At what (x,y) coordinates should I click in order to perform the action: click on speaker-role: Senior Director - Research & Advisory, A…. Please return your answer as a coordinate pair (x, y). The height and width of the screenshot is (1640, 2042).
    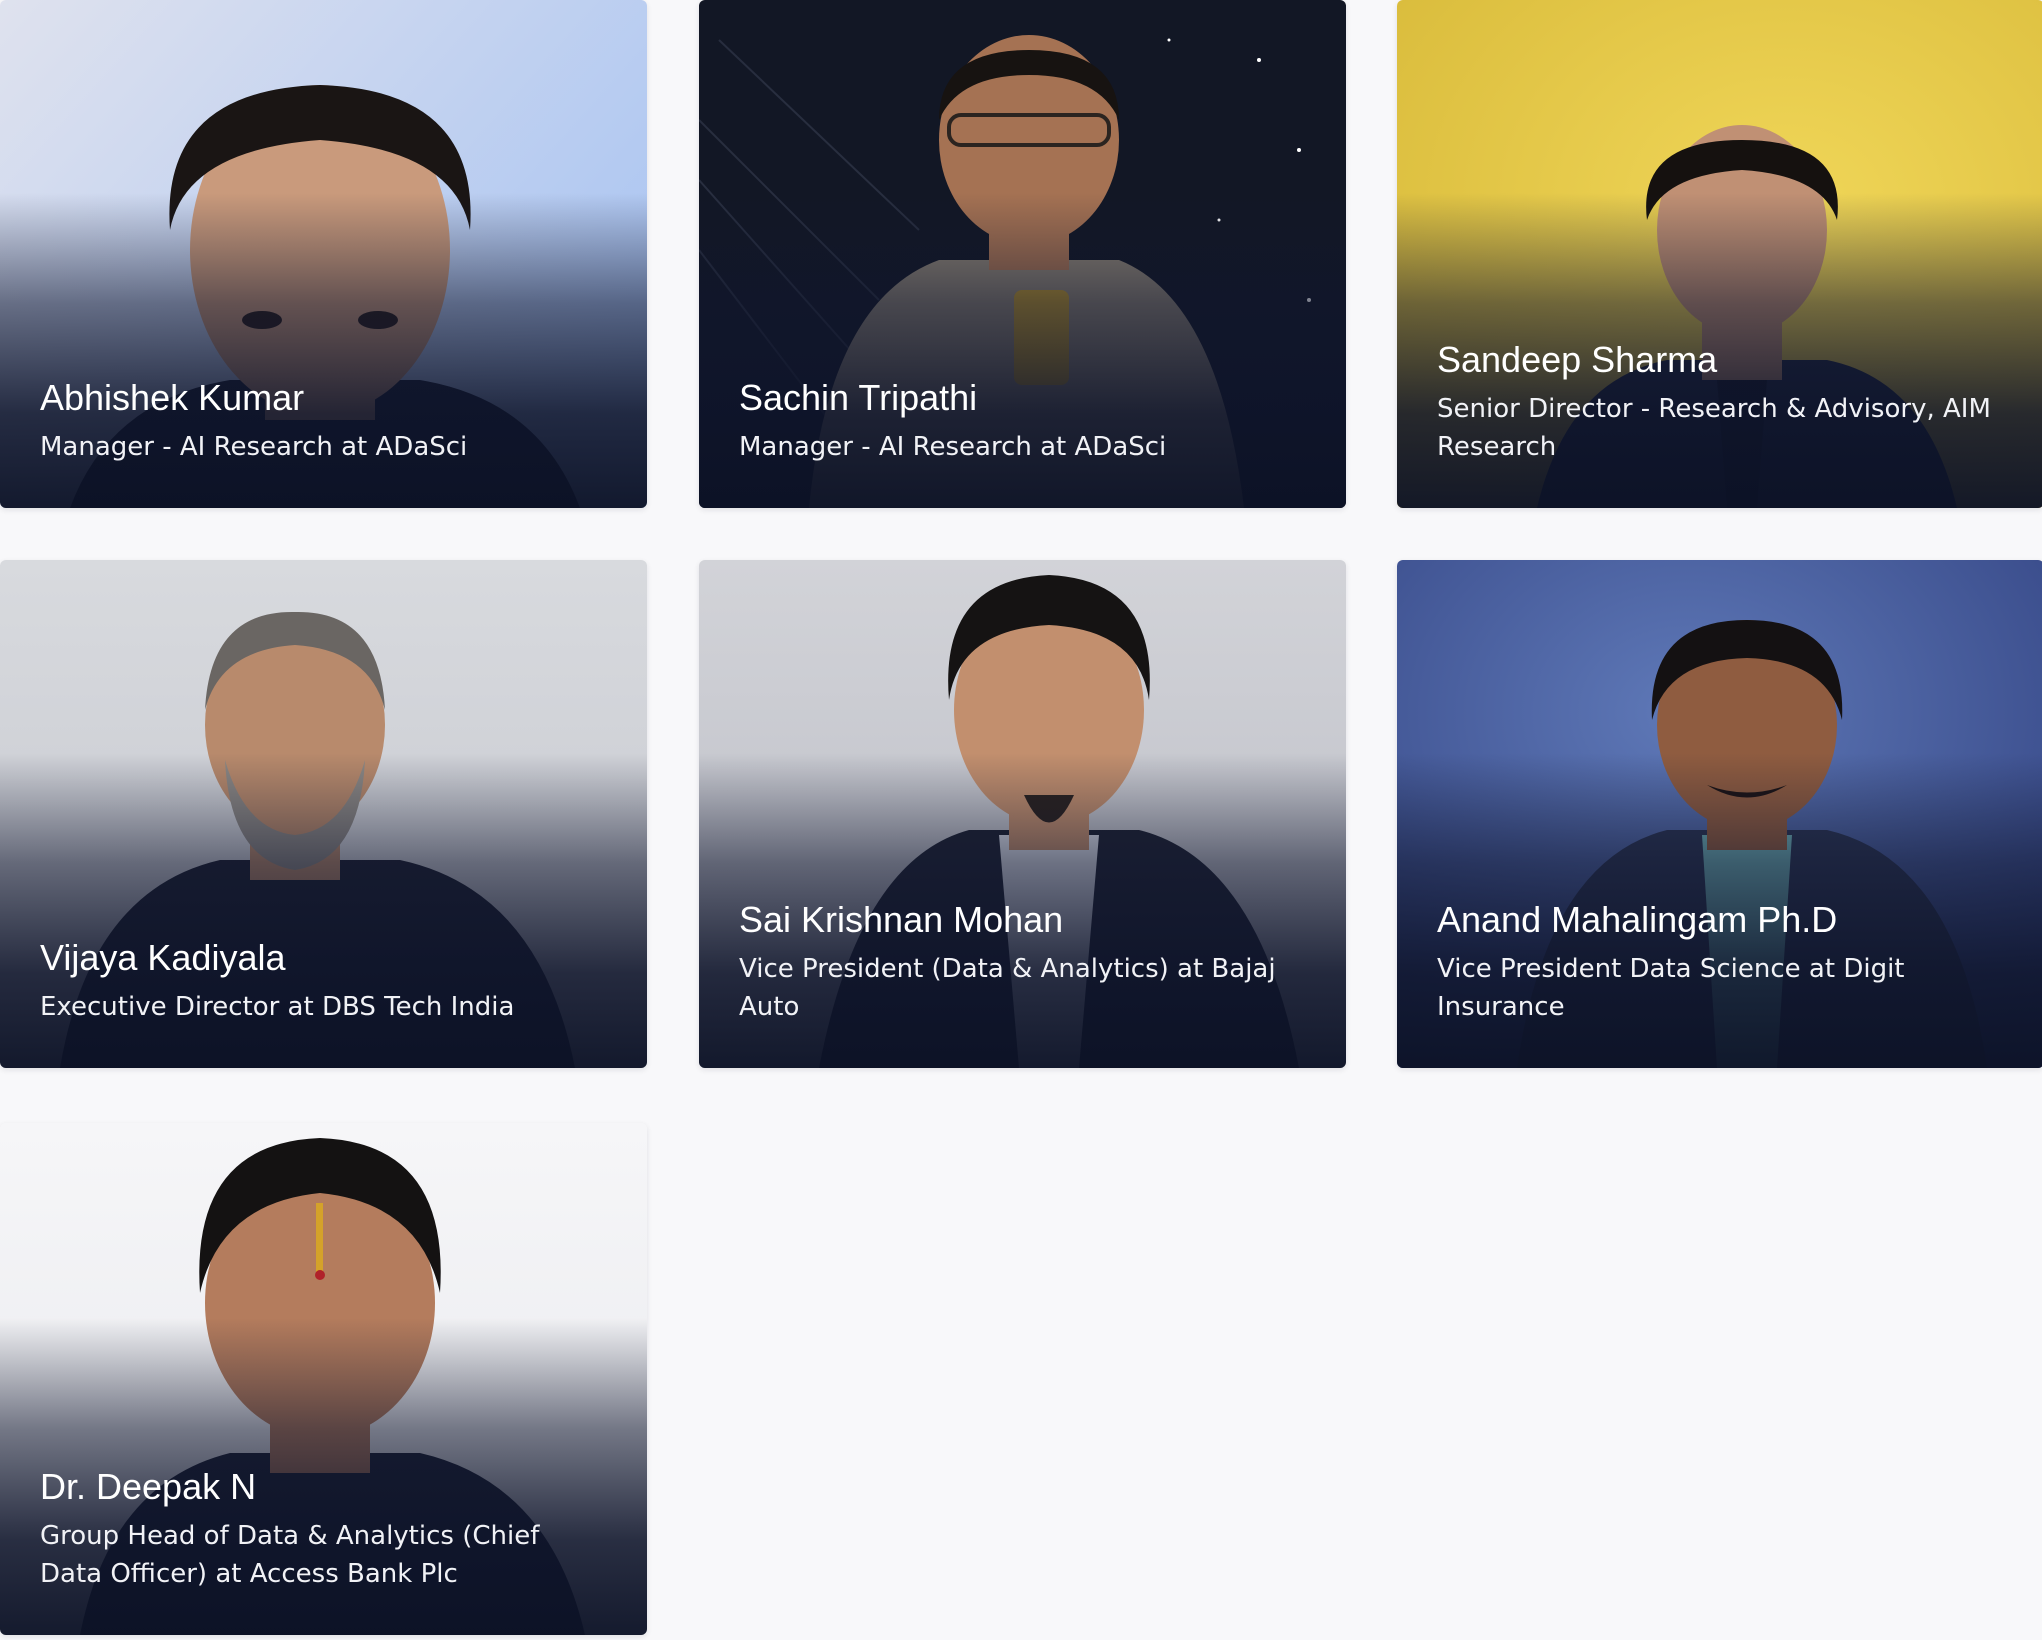
    Looking at the image, I should click on (1714, 428).